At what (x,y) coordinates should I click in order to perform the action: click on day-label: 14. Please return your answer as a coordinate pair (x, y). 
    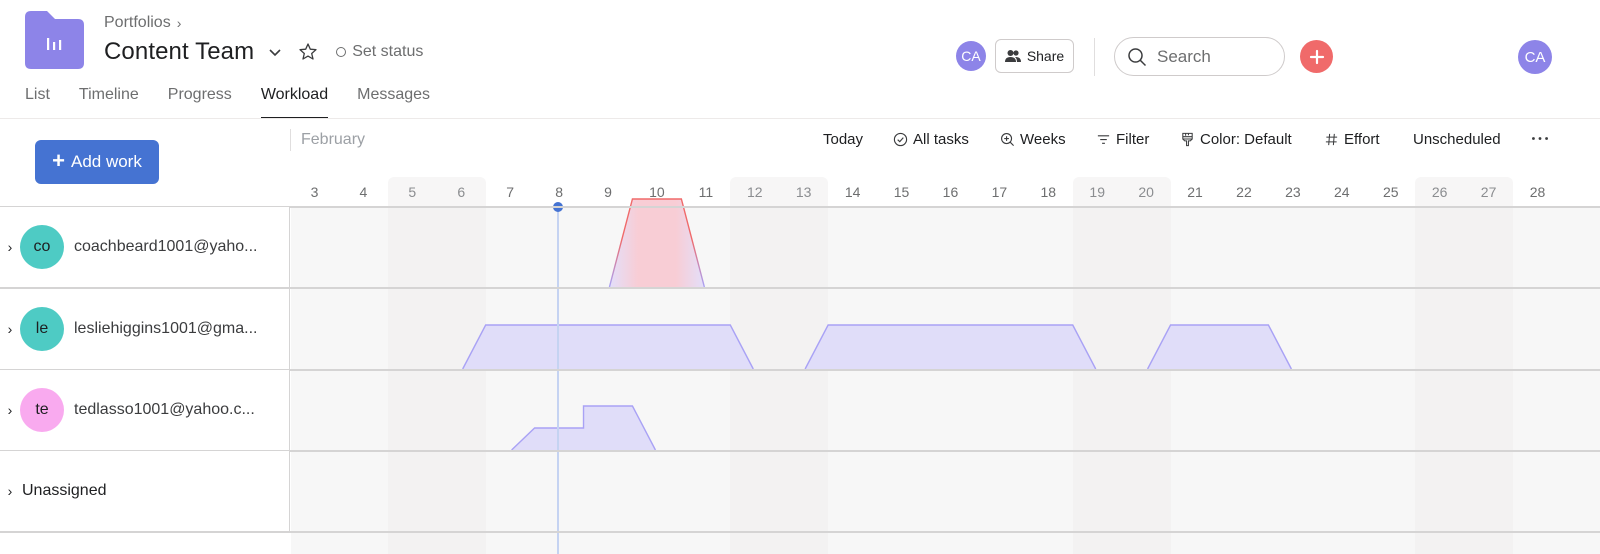
    Looking at the image, I should click on (852, 192).